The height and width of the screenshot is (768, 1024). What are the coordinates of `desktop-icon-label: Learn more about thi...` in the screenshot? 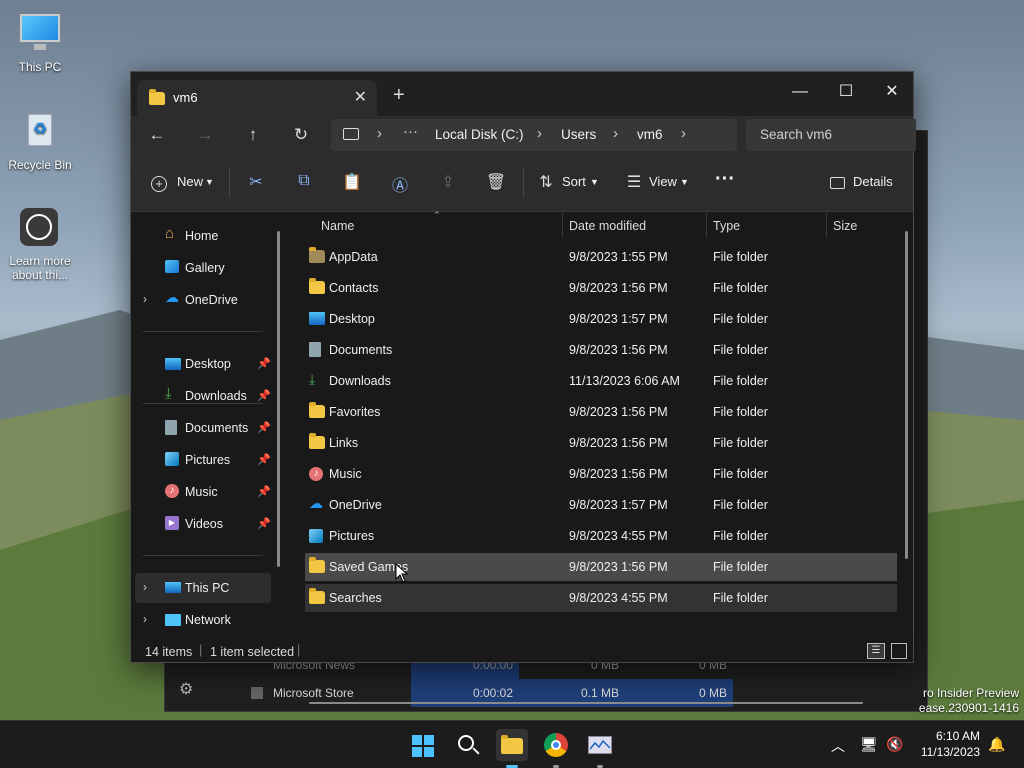 It's located at (40, 268).